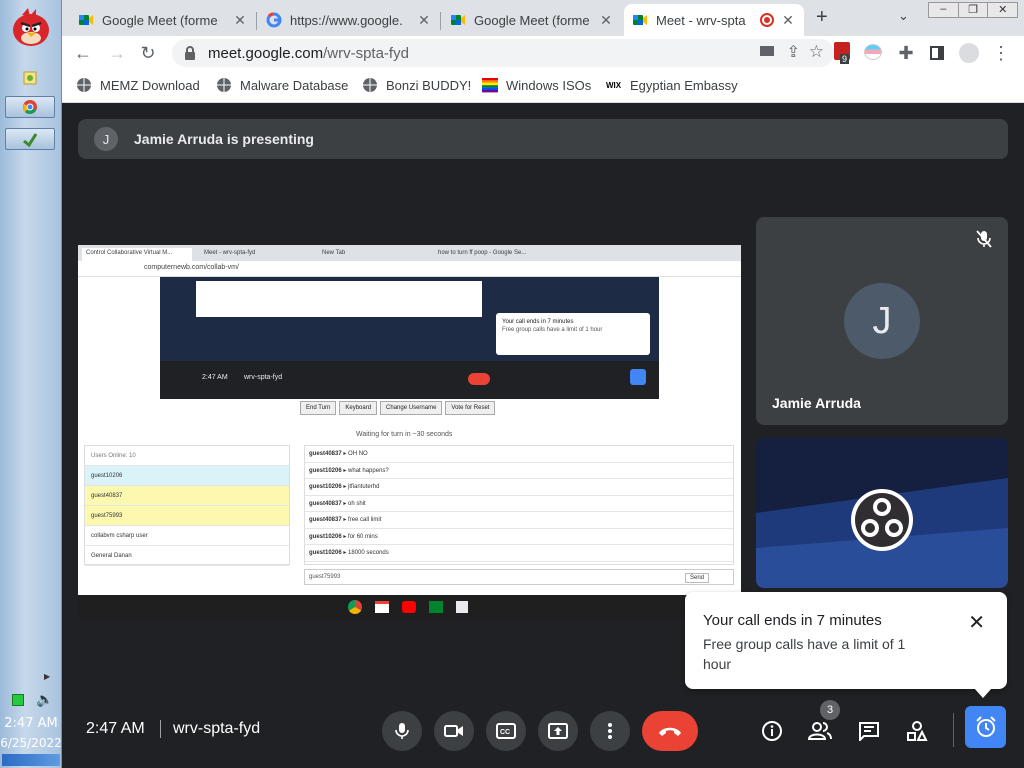 The width and height of the screenshot is (1024, 768). I want to click on restore-icon: ❐, so click(972, 10).